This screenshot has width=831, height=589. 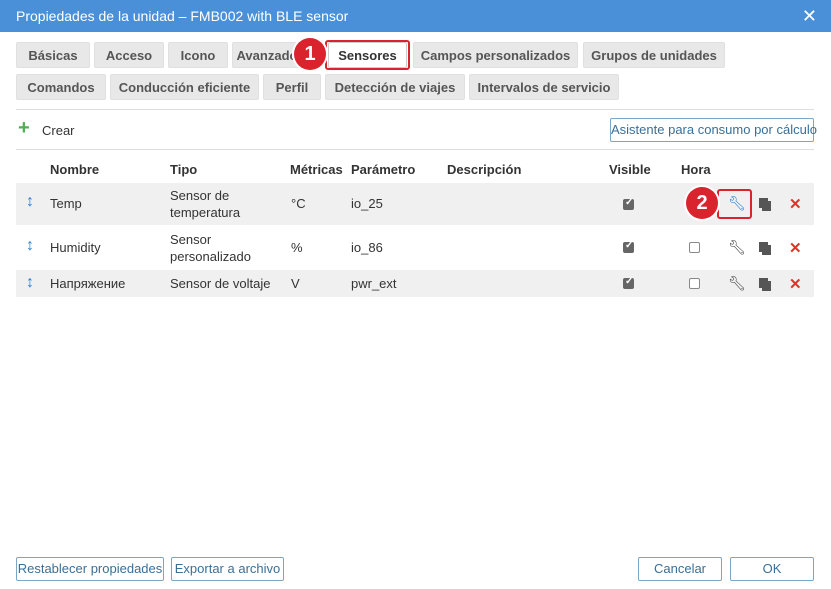 I want to click on tab-perfil: Perfil, so click(x=292, y=87).